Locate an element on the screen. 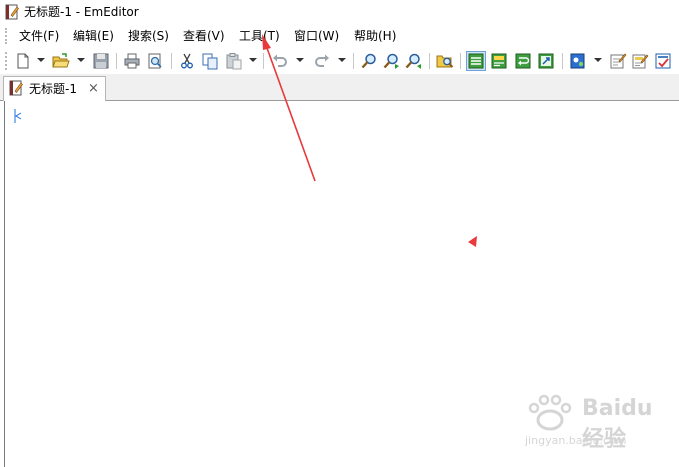 The image size is (679, 467). print-icon is located at coordinates (132, 61).